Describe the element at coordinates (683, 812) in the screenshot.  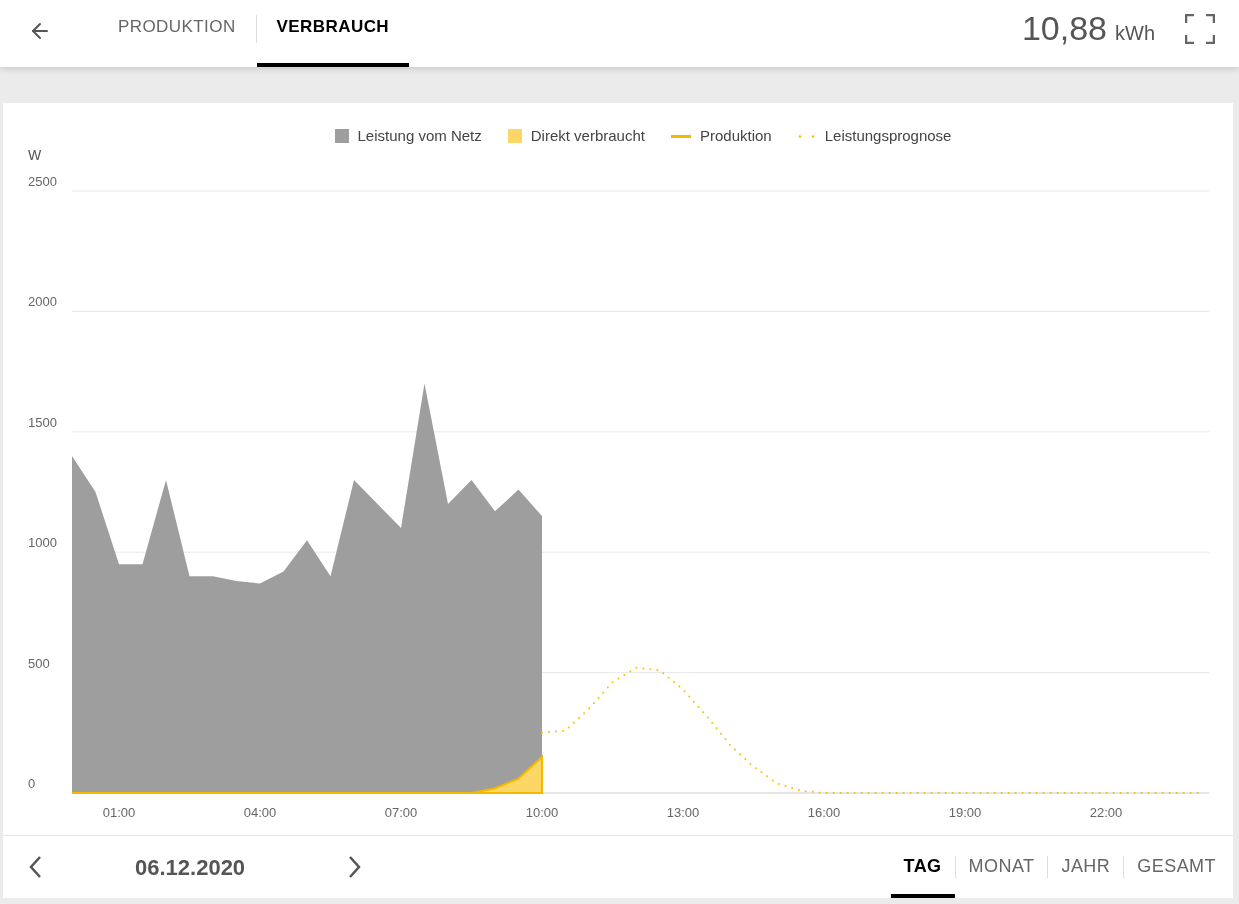
I see `axis-label: 13:00` at that location.